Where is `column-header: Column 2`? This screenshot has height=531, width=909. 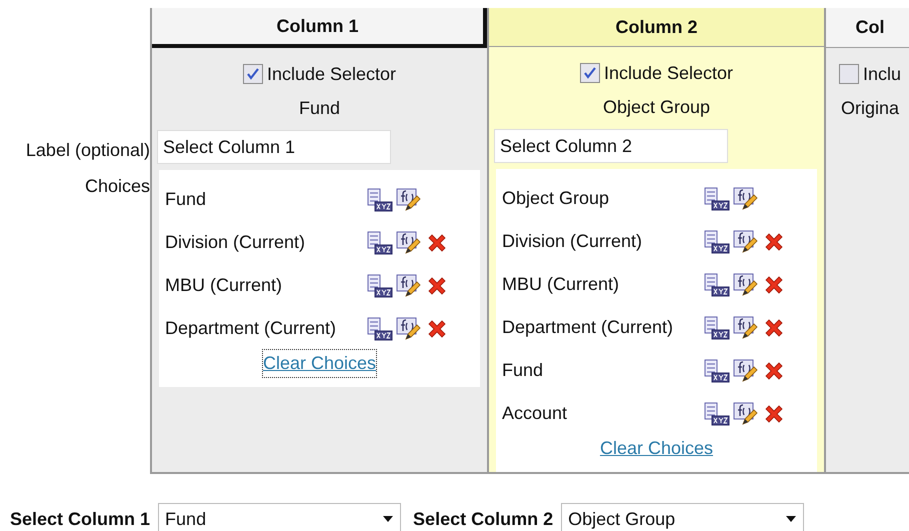 column-header: Column 2 is located at coordinates (656, 27).